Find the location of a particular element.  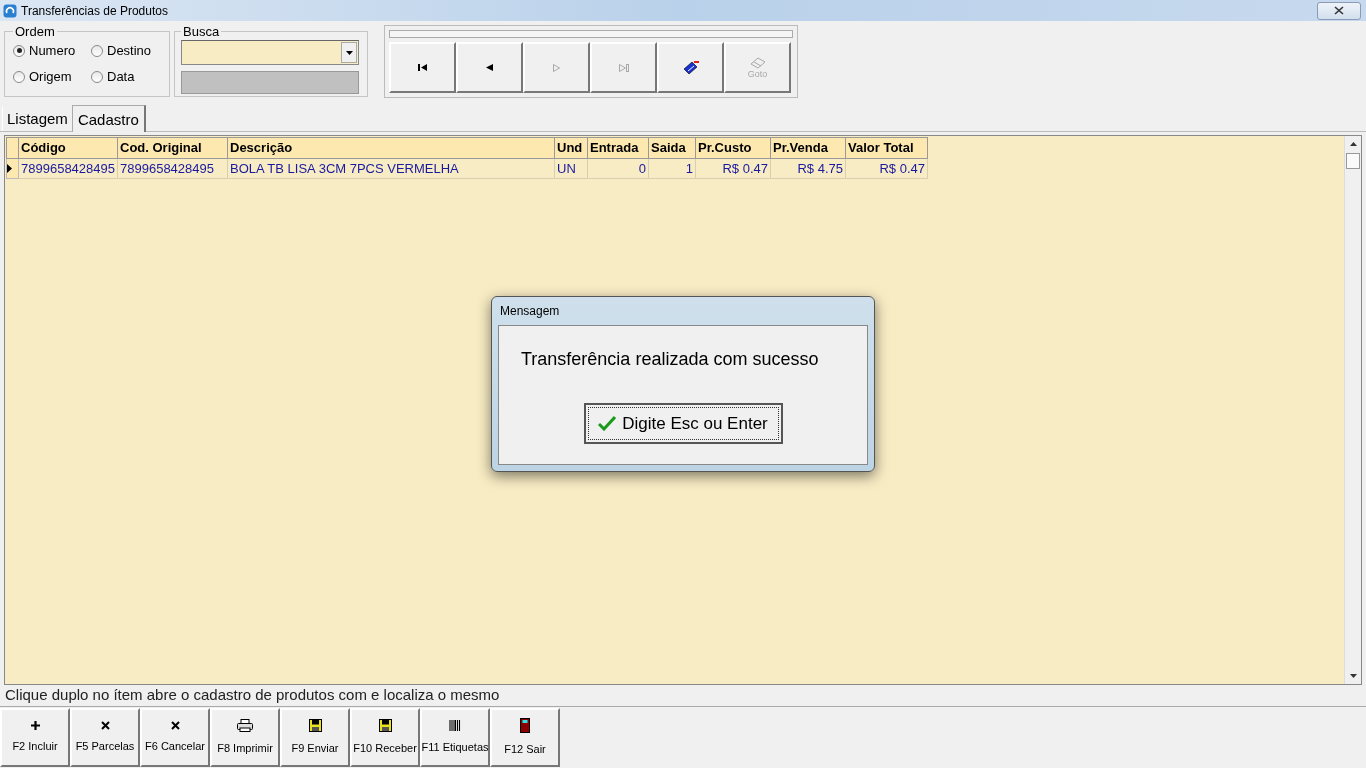

function-button: F9 Enviar is located at coordinates (315, 737).